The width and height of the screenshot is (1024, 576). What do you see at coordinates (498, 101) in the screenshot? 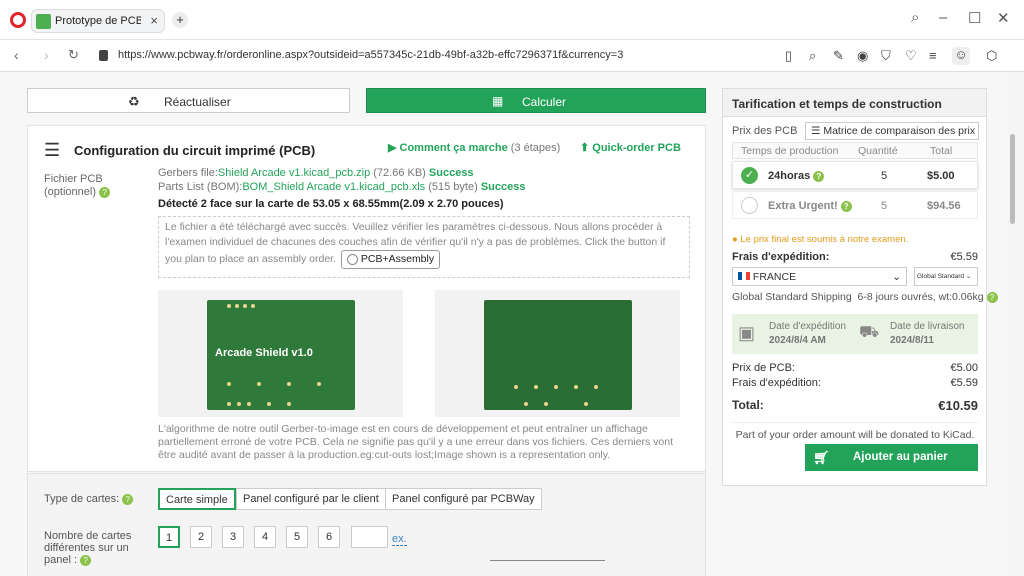
I see `calculator-icon: ▦` at bounding box center [498, 101].